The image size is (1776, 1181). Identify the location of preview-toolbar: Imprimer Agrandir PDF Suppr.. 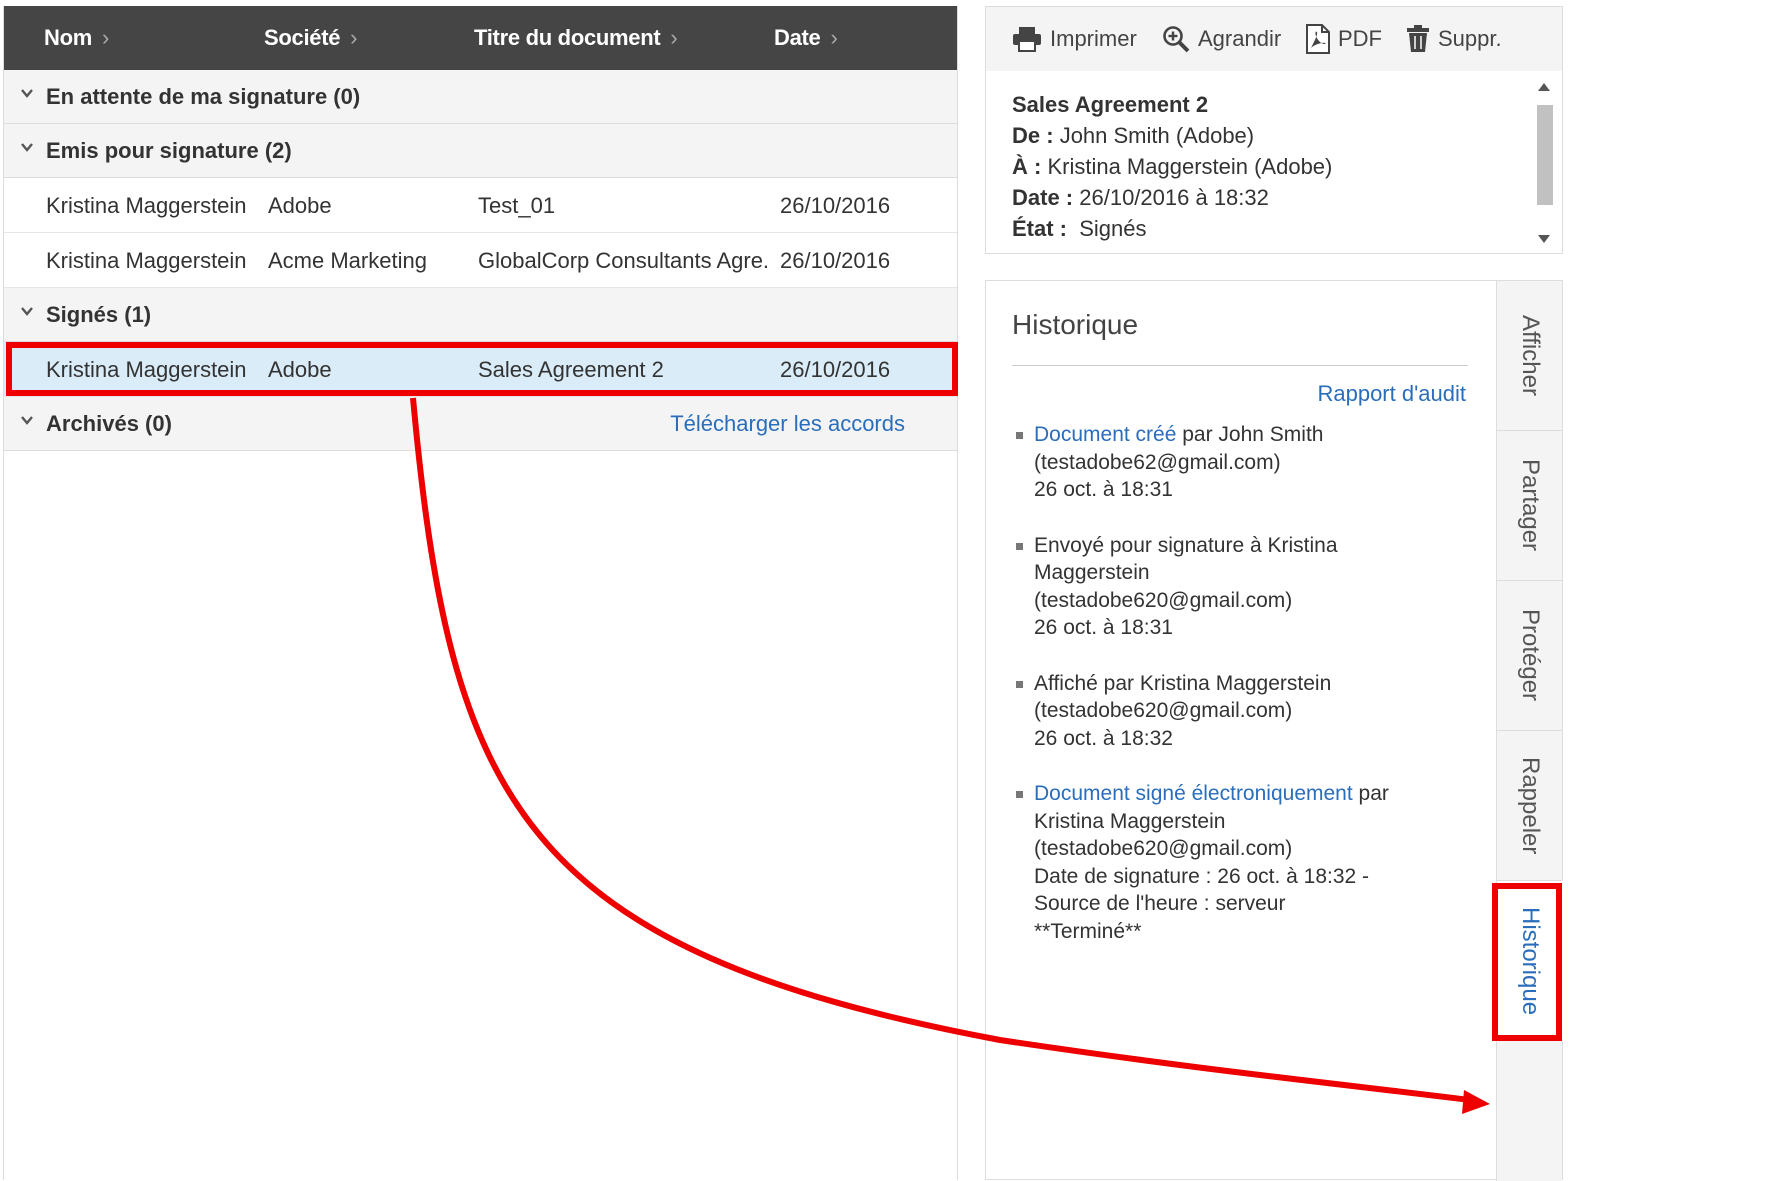
(1274, 39).